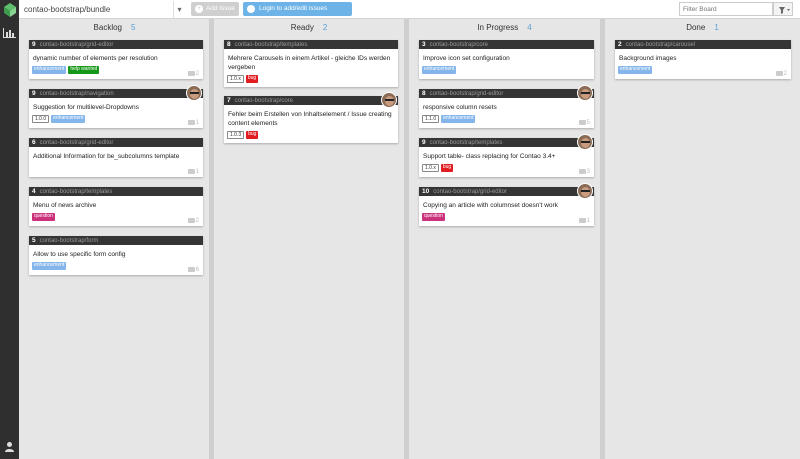 This screenshot has height=459, width=800. Describe the element at coordinates (506, 56) in the screenshot. I see `issue-title: Improve icon set configuration` at that location.